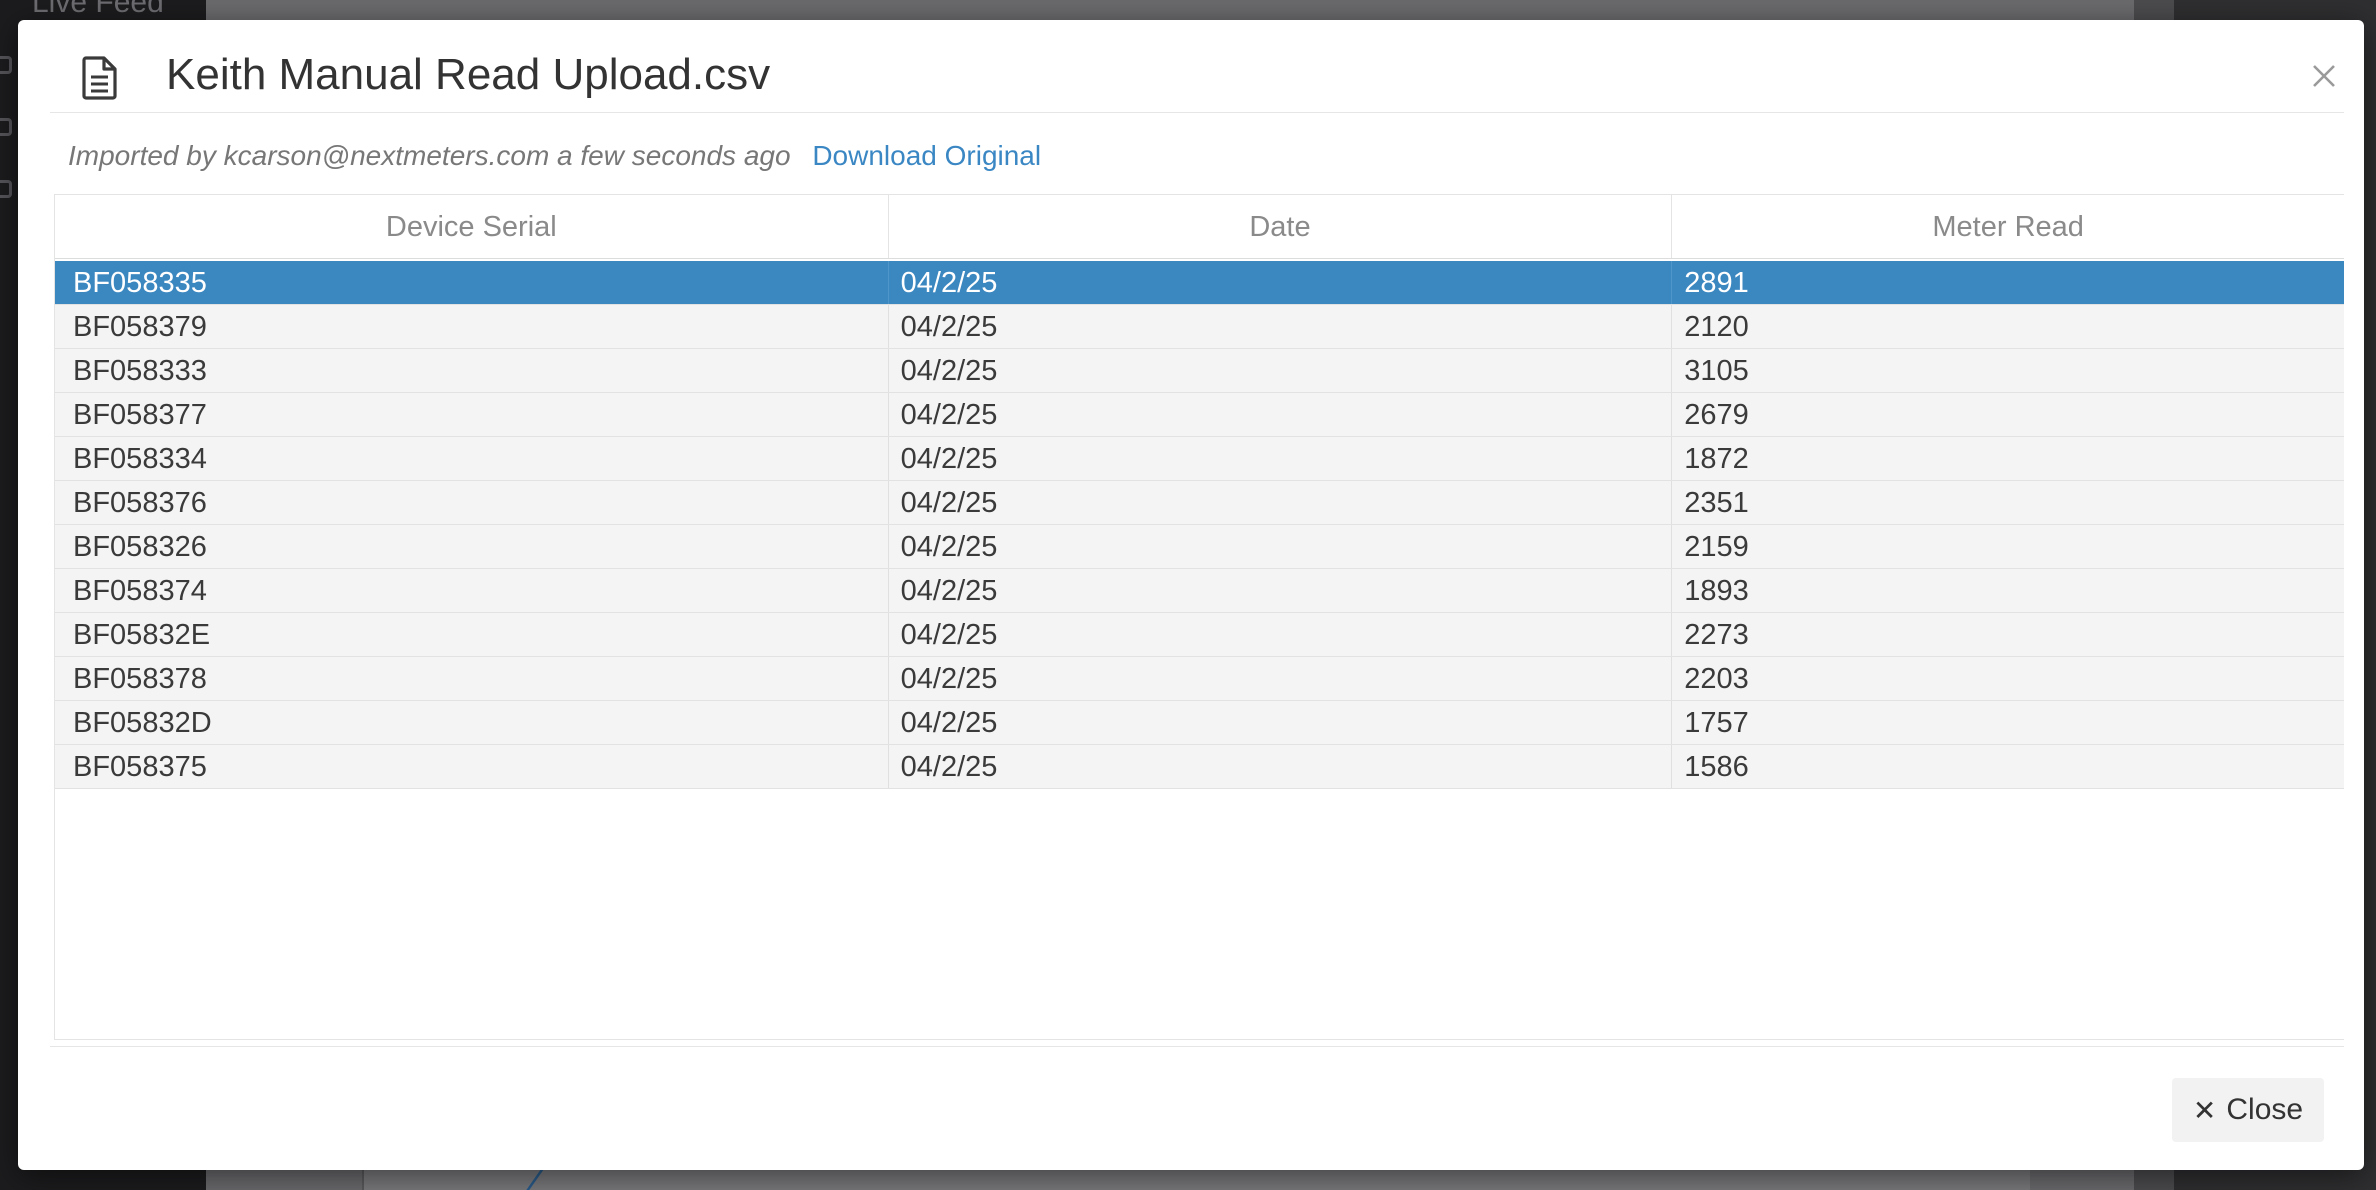  Describe the element at coordinates (472, 766) in the screenshot. I see `device-serial-cell: BF058375` at that location.